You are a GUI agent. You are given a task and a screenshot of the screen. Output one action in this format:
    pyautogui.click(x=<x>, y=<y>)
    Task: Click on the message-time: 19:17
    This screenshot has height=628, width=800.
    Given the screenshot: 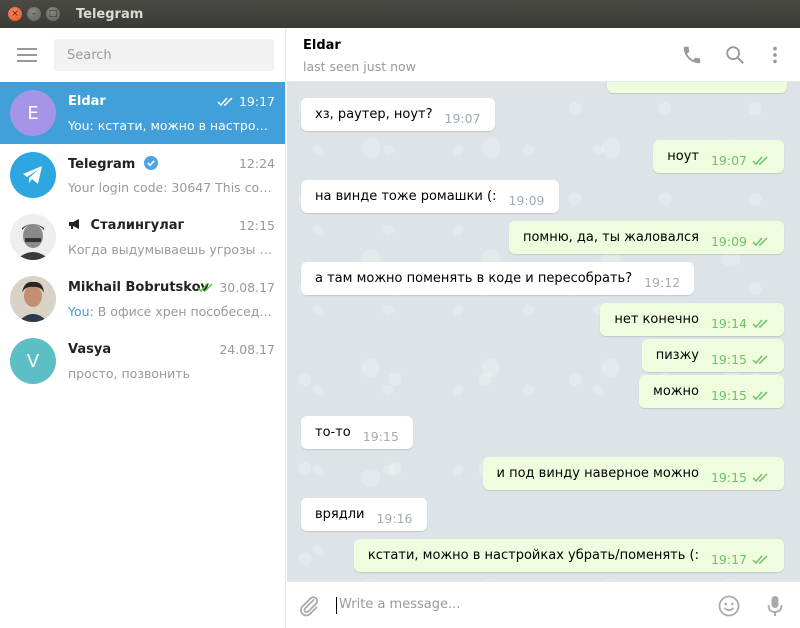 What is the action you would take?
    pyautogui.click(x=728, y=559)
    